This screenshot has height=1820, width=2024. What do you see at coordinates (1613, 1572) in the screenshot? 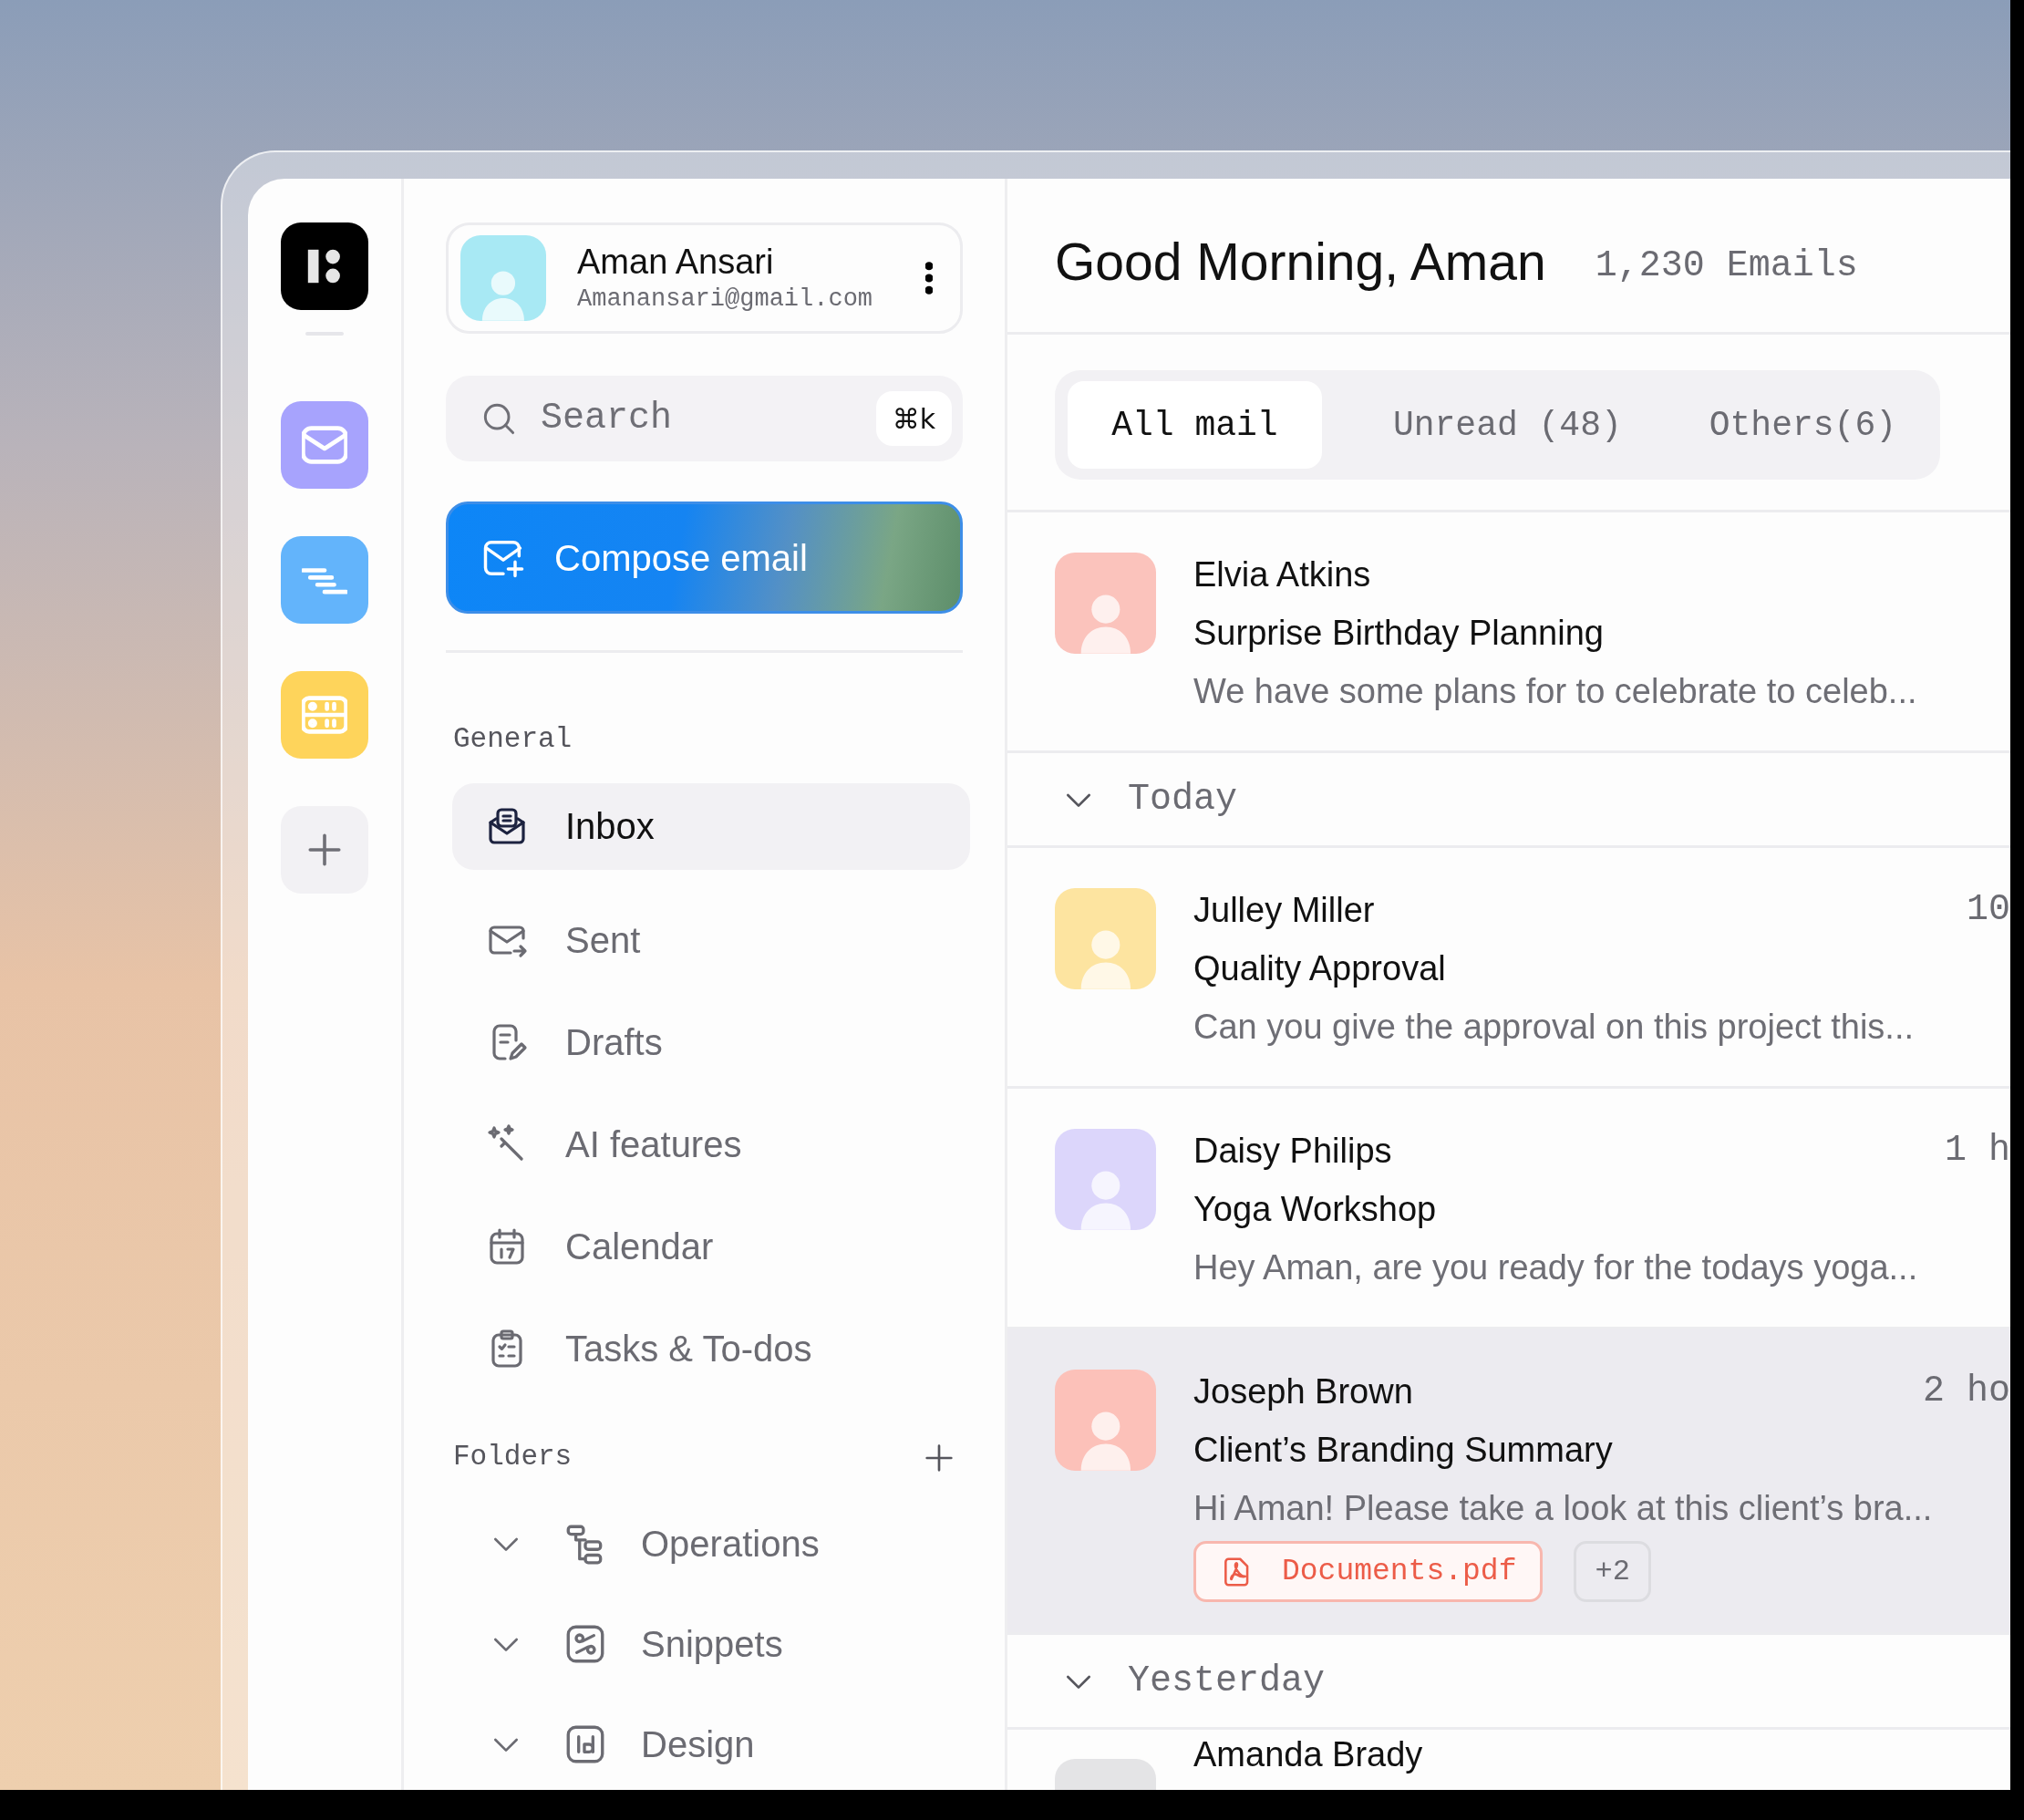
I see `more-attachments-chip: +2` at bounding box center [1613, 1572].